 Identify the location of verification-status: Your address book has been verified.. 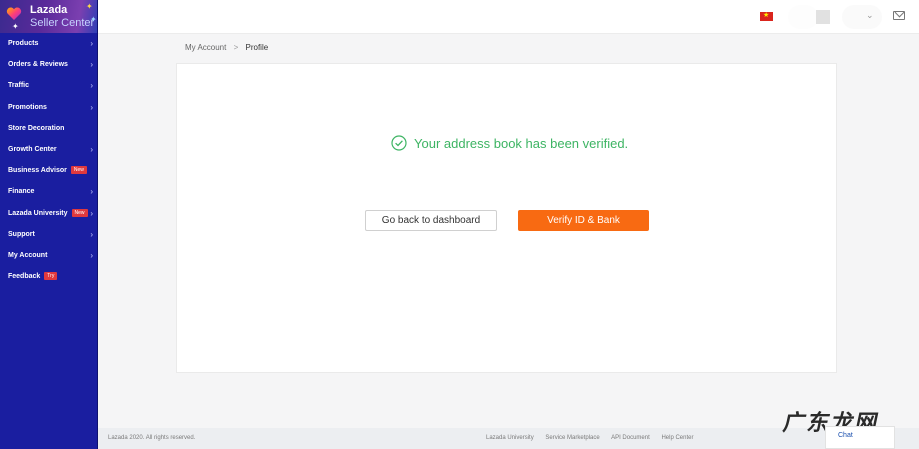
(509, 143).